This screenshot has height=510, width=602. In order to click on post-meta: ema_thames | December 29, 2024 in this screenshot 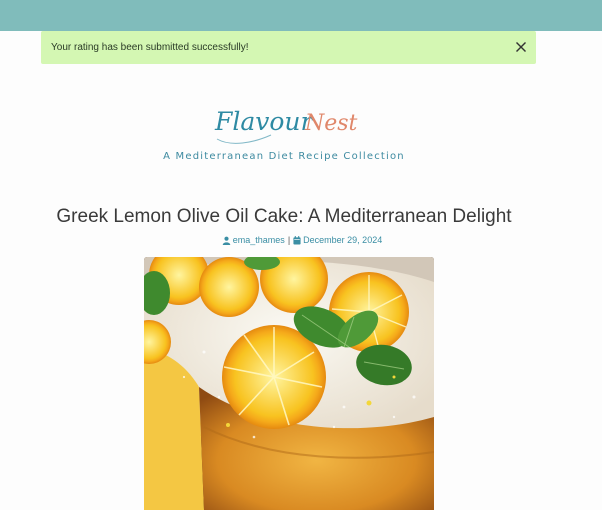, I will do `click(301, 240)`.